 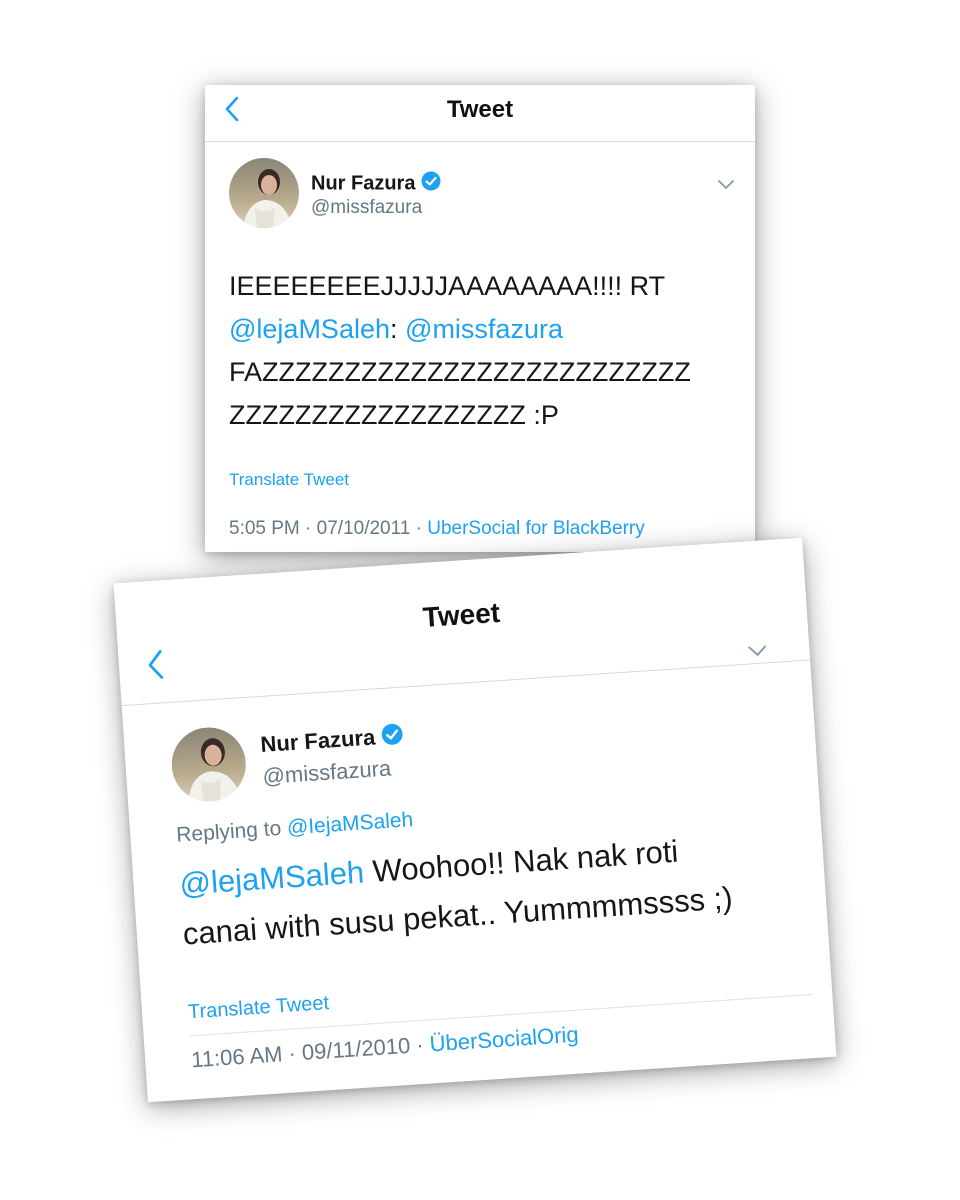 I want to click on tweet-date: 09/11/2010, so click(x=356, y=1048).